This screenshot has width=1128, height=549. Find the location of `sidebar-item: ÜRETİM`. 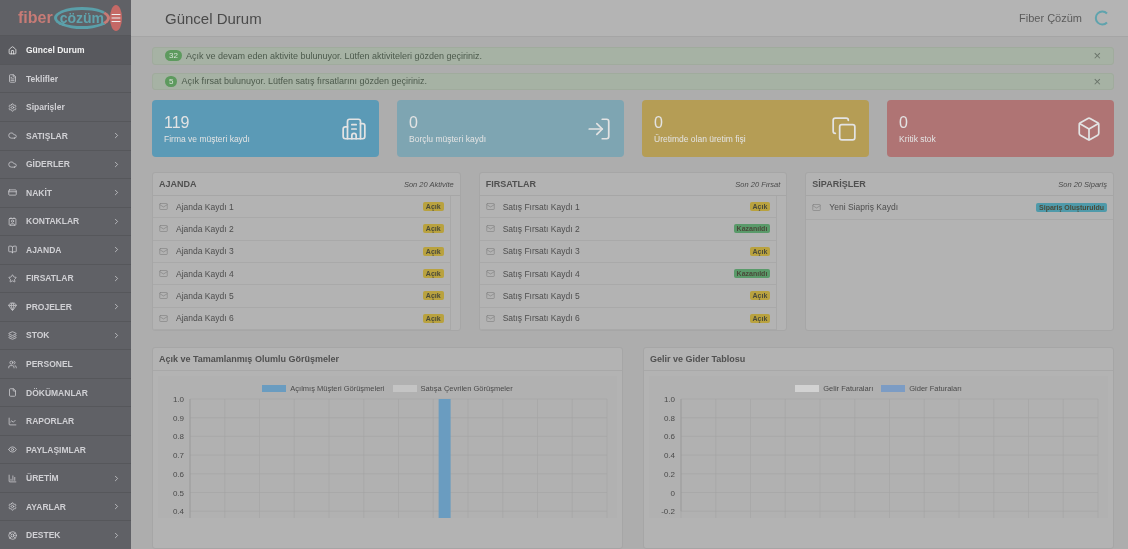

sidebar-item: ÜRETİM is located at coordinates (65, 477).